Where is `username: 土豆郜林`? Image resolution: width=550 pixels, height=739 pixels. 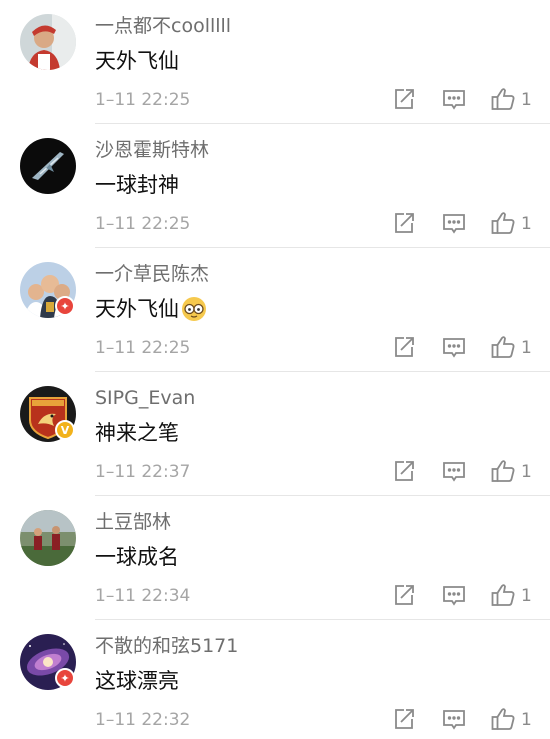
username: 土豆郜林 is located at coordinates (133, 522).